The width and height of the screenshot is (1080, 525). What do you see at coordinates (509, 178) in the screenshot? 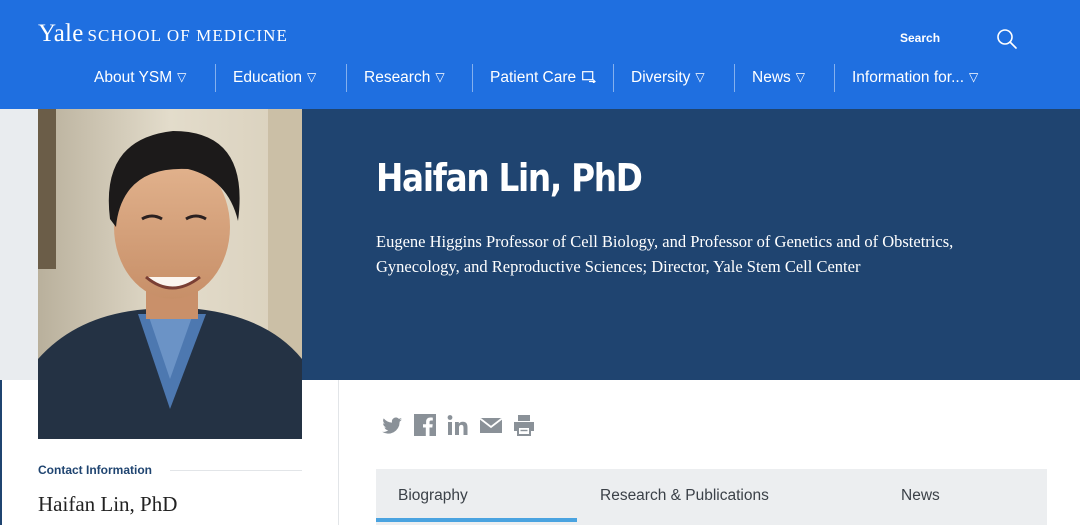
I see `profile-name: Haifan Lin, PhD` at bounding box center [509, 178].